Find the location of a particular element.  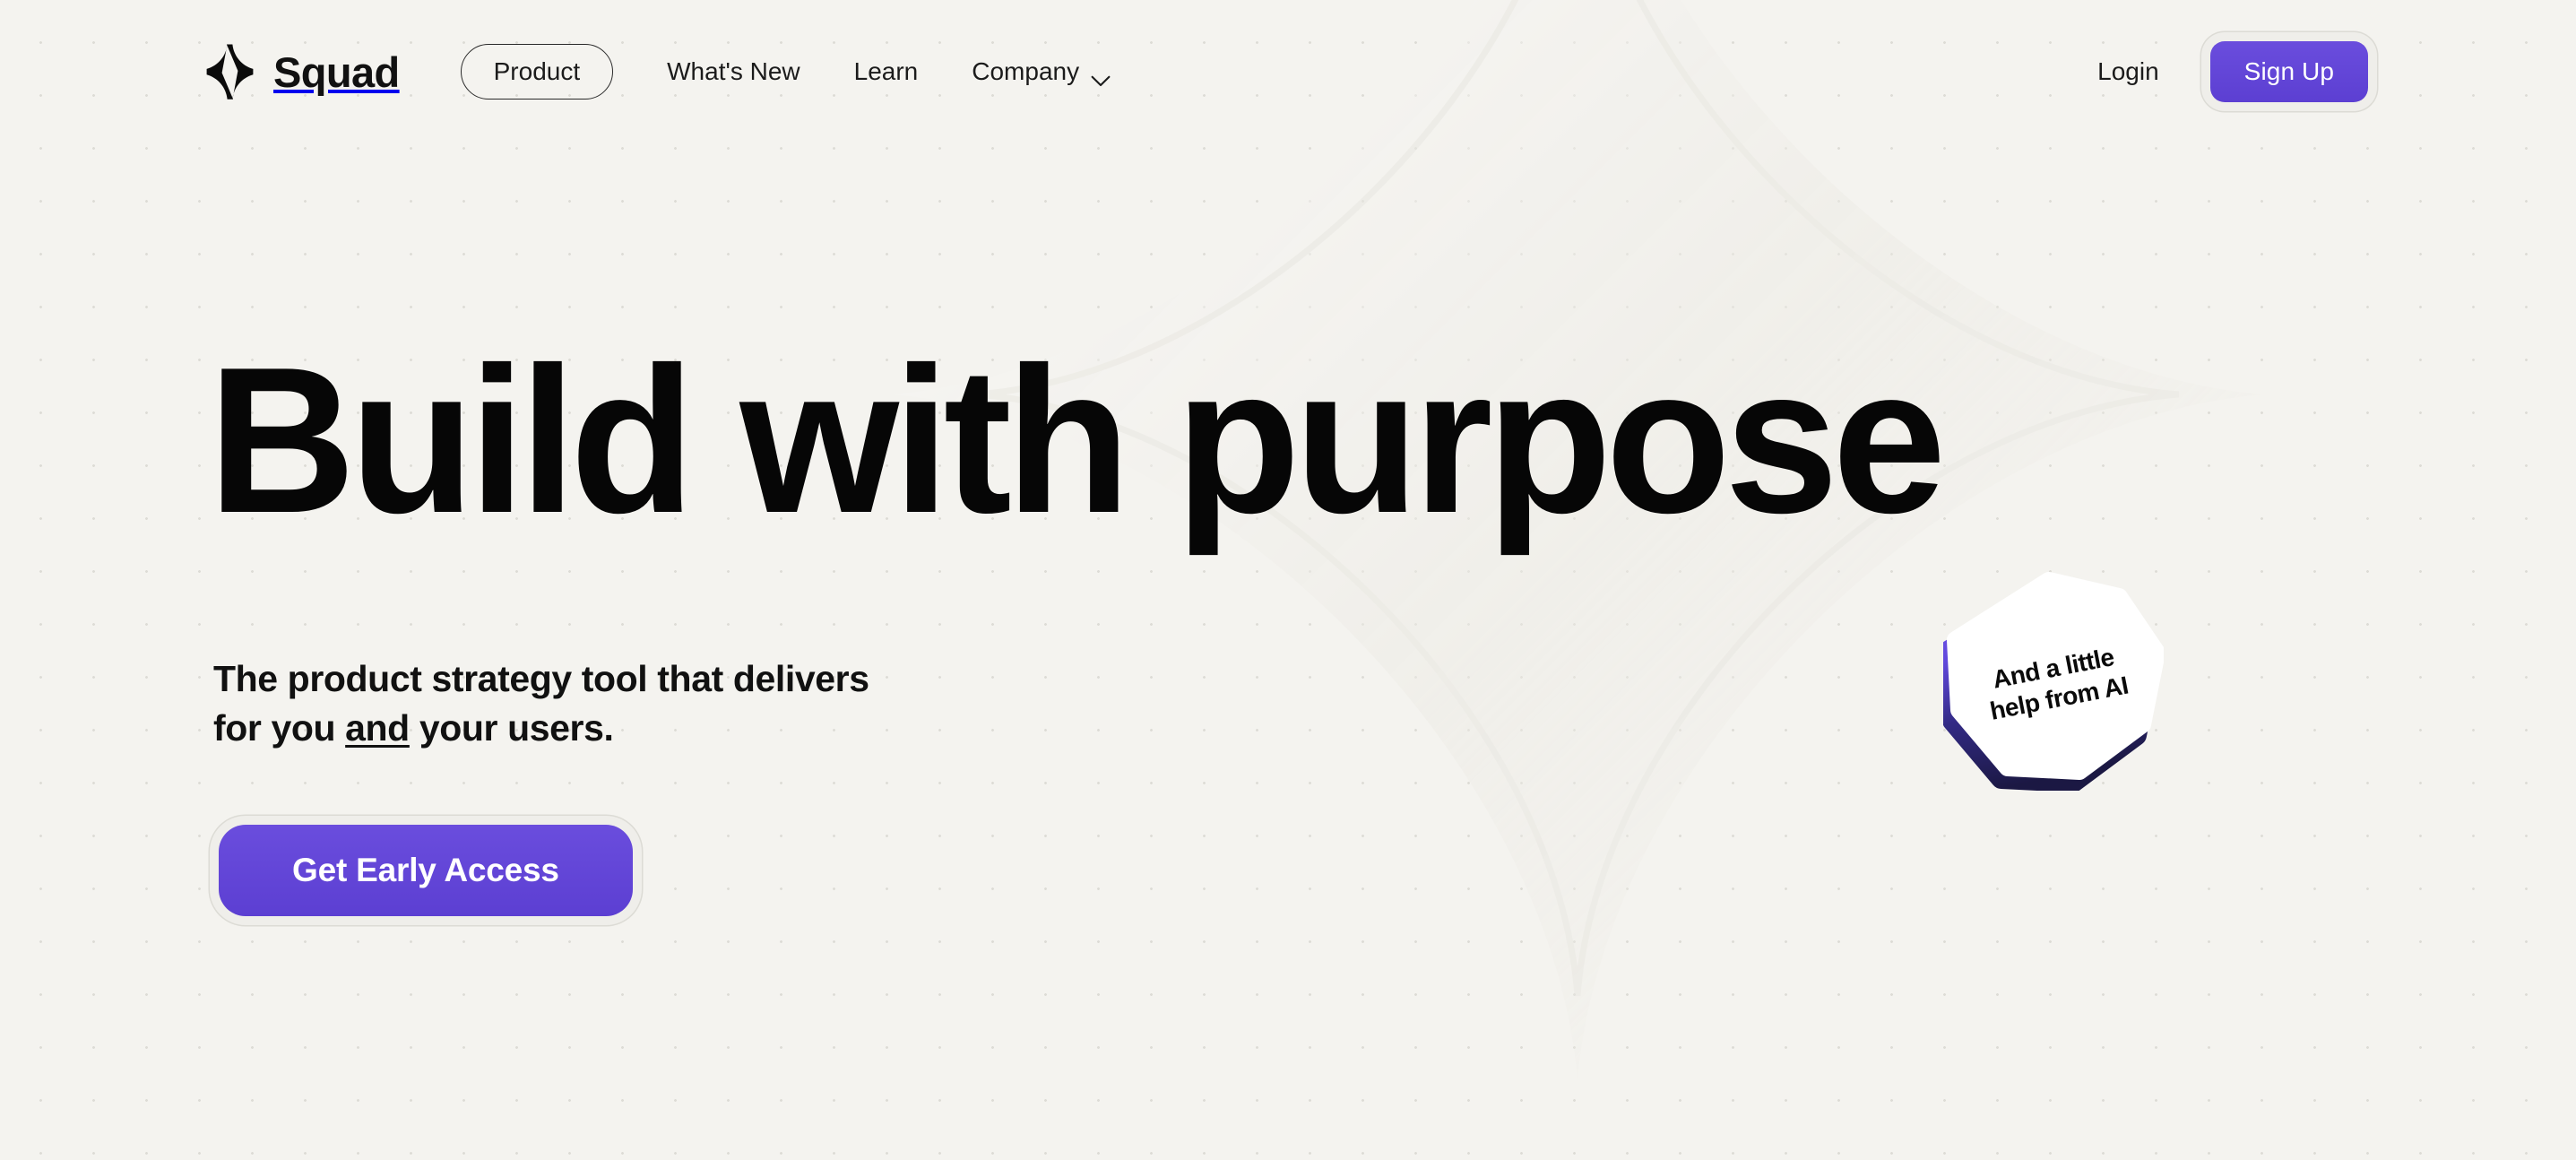

hero-subheadline-part2: your users. is located at coordinates (511, 728).